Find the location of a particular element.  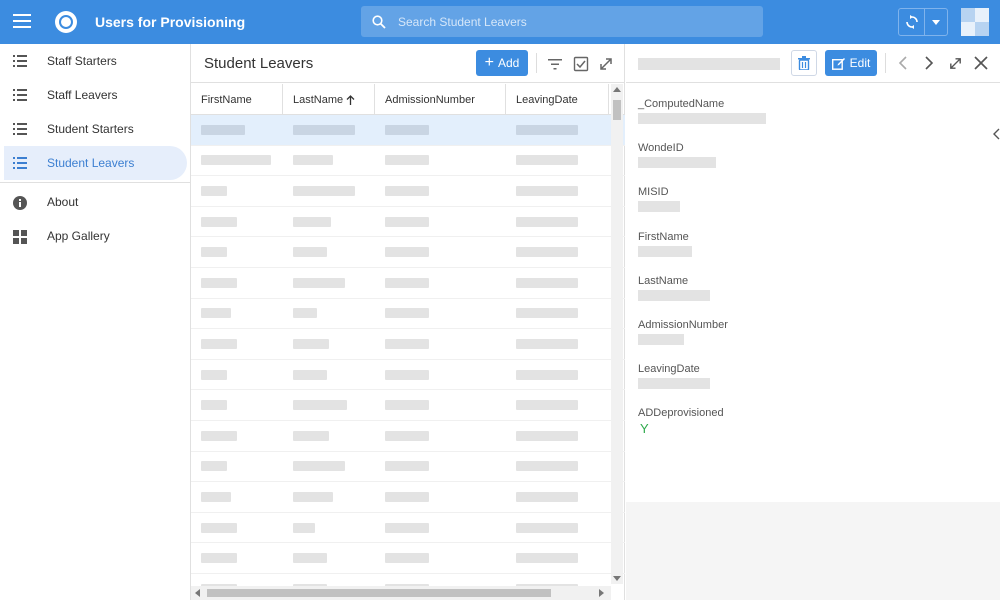

app-logo-icon is located at coordinates (66, 22).